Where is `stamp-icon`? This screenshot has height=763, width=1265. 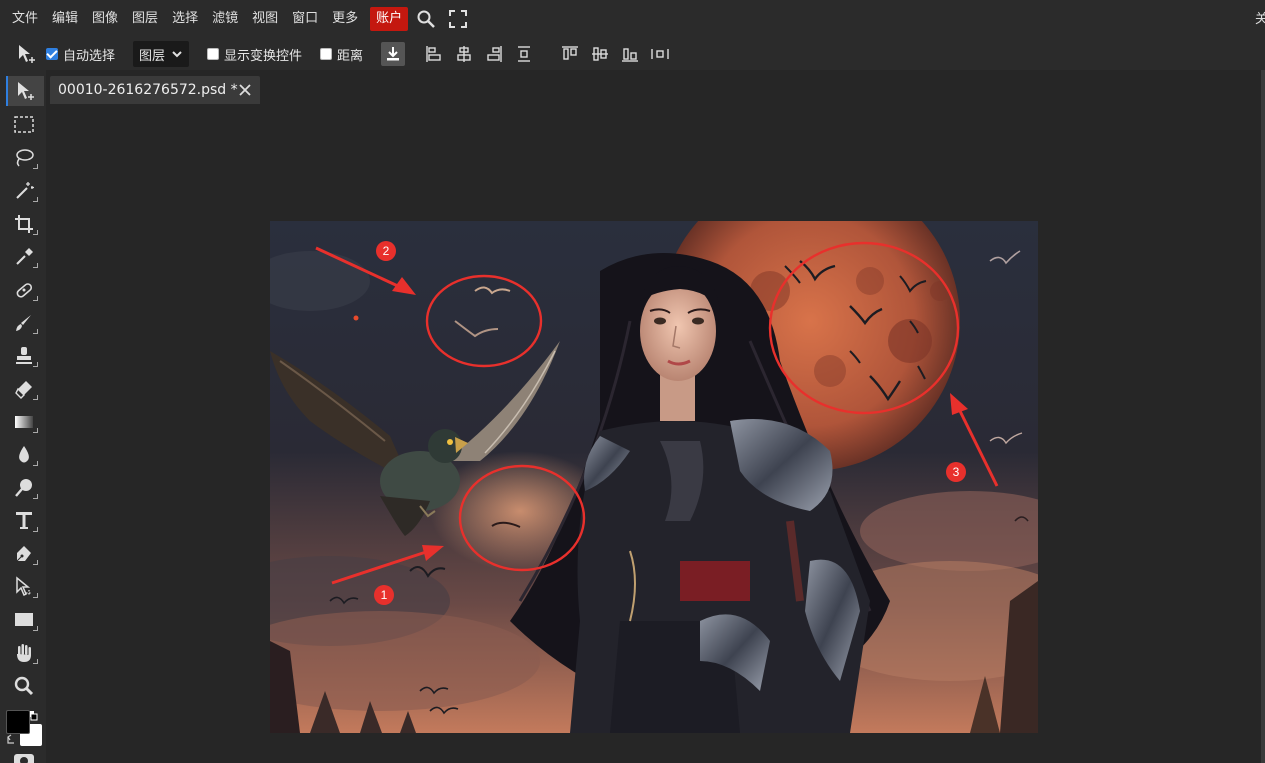 stamp-icon is located at coordinates (24, 355).